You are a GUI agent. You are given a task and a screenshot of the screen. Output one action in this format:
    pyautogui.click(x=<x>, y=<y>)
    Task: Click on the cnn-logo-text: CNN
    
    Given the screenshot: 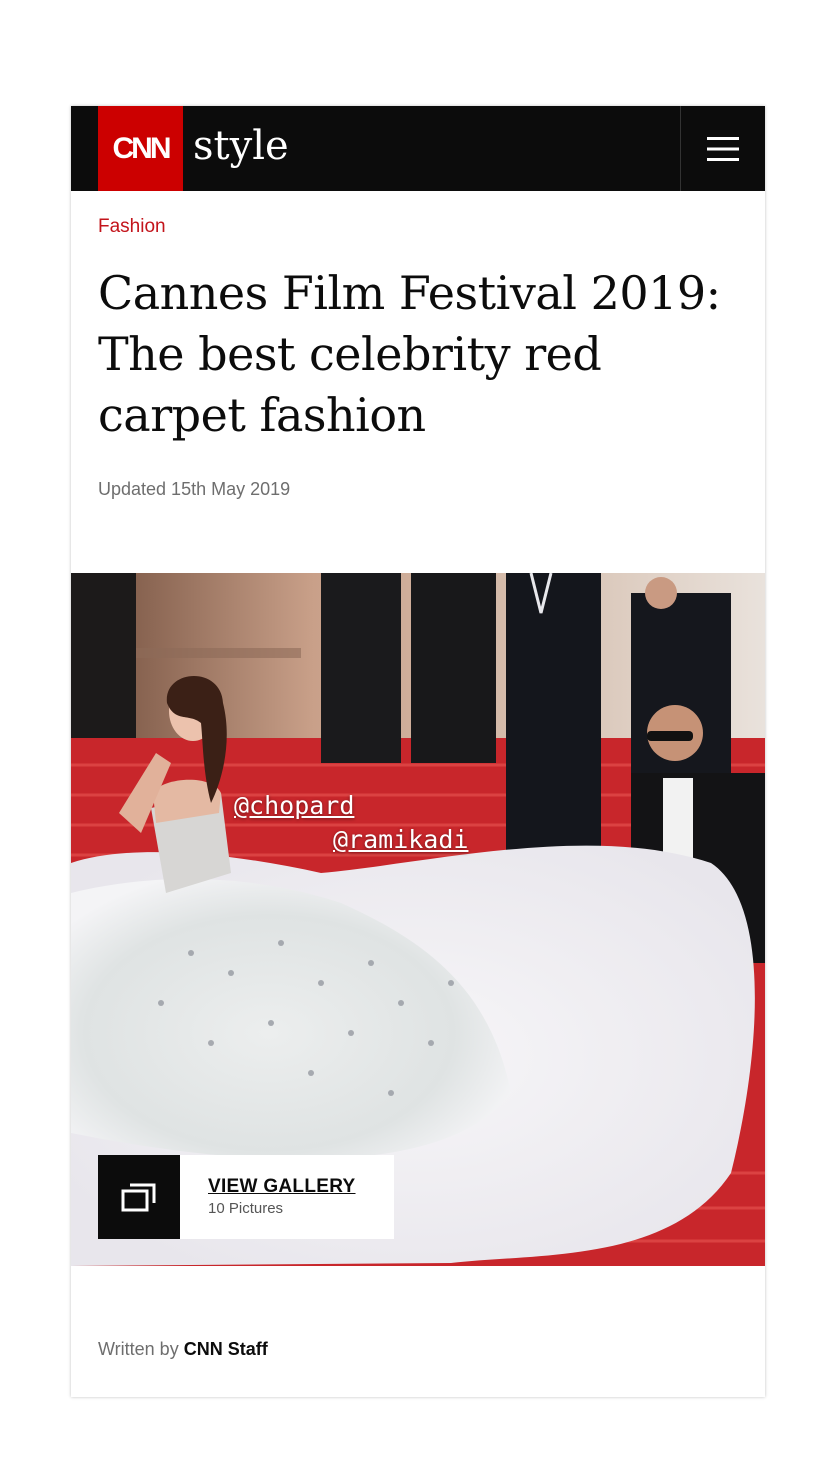 What is the action you would take?
    pyautogui.click(x=142, y=148)
    